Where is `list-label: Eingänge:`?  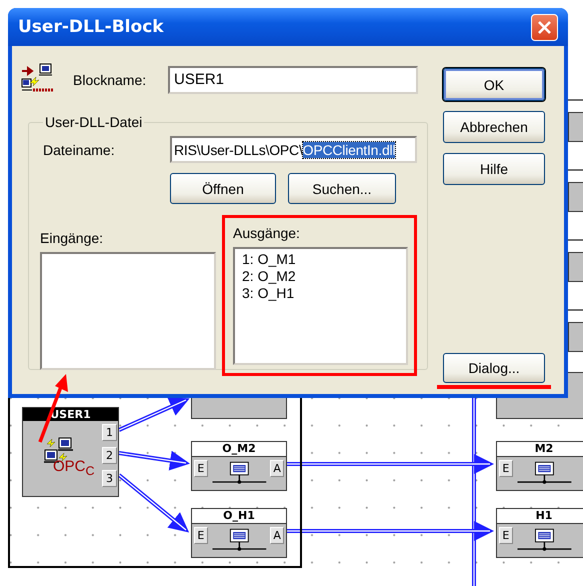
list-label: Eingänge: is located at coordinates (72, 238).